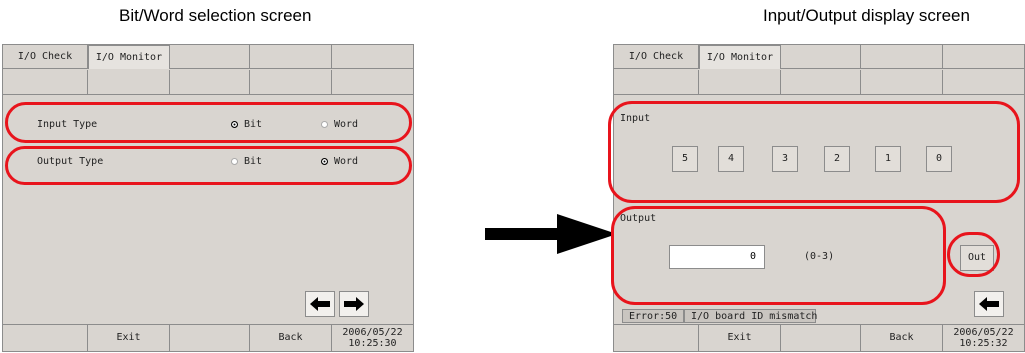  I want to click on next-page-button, so click(354, 304).